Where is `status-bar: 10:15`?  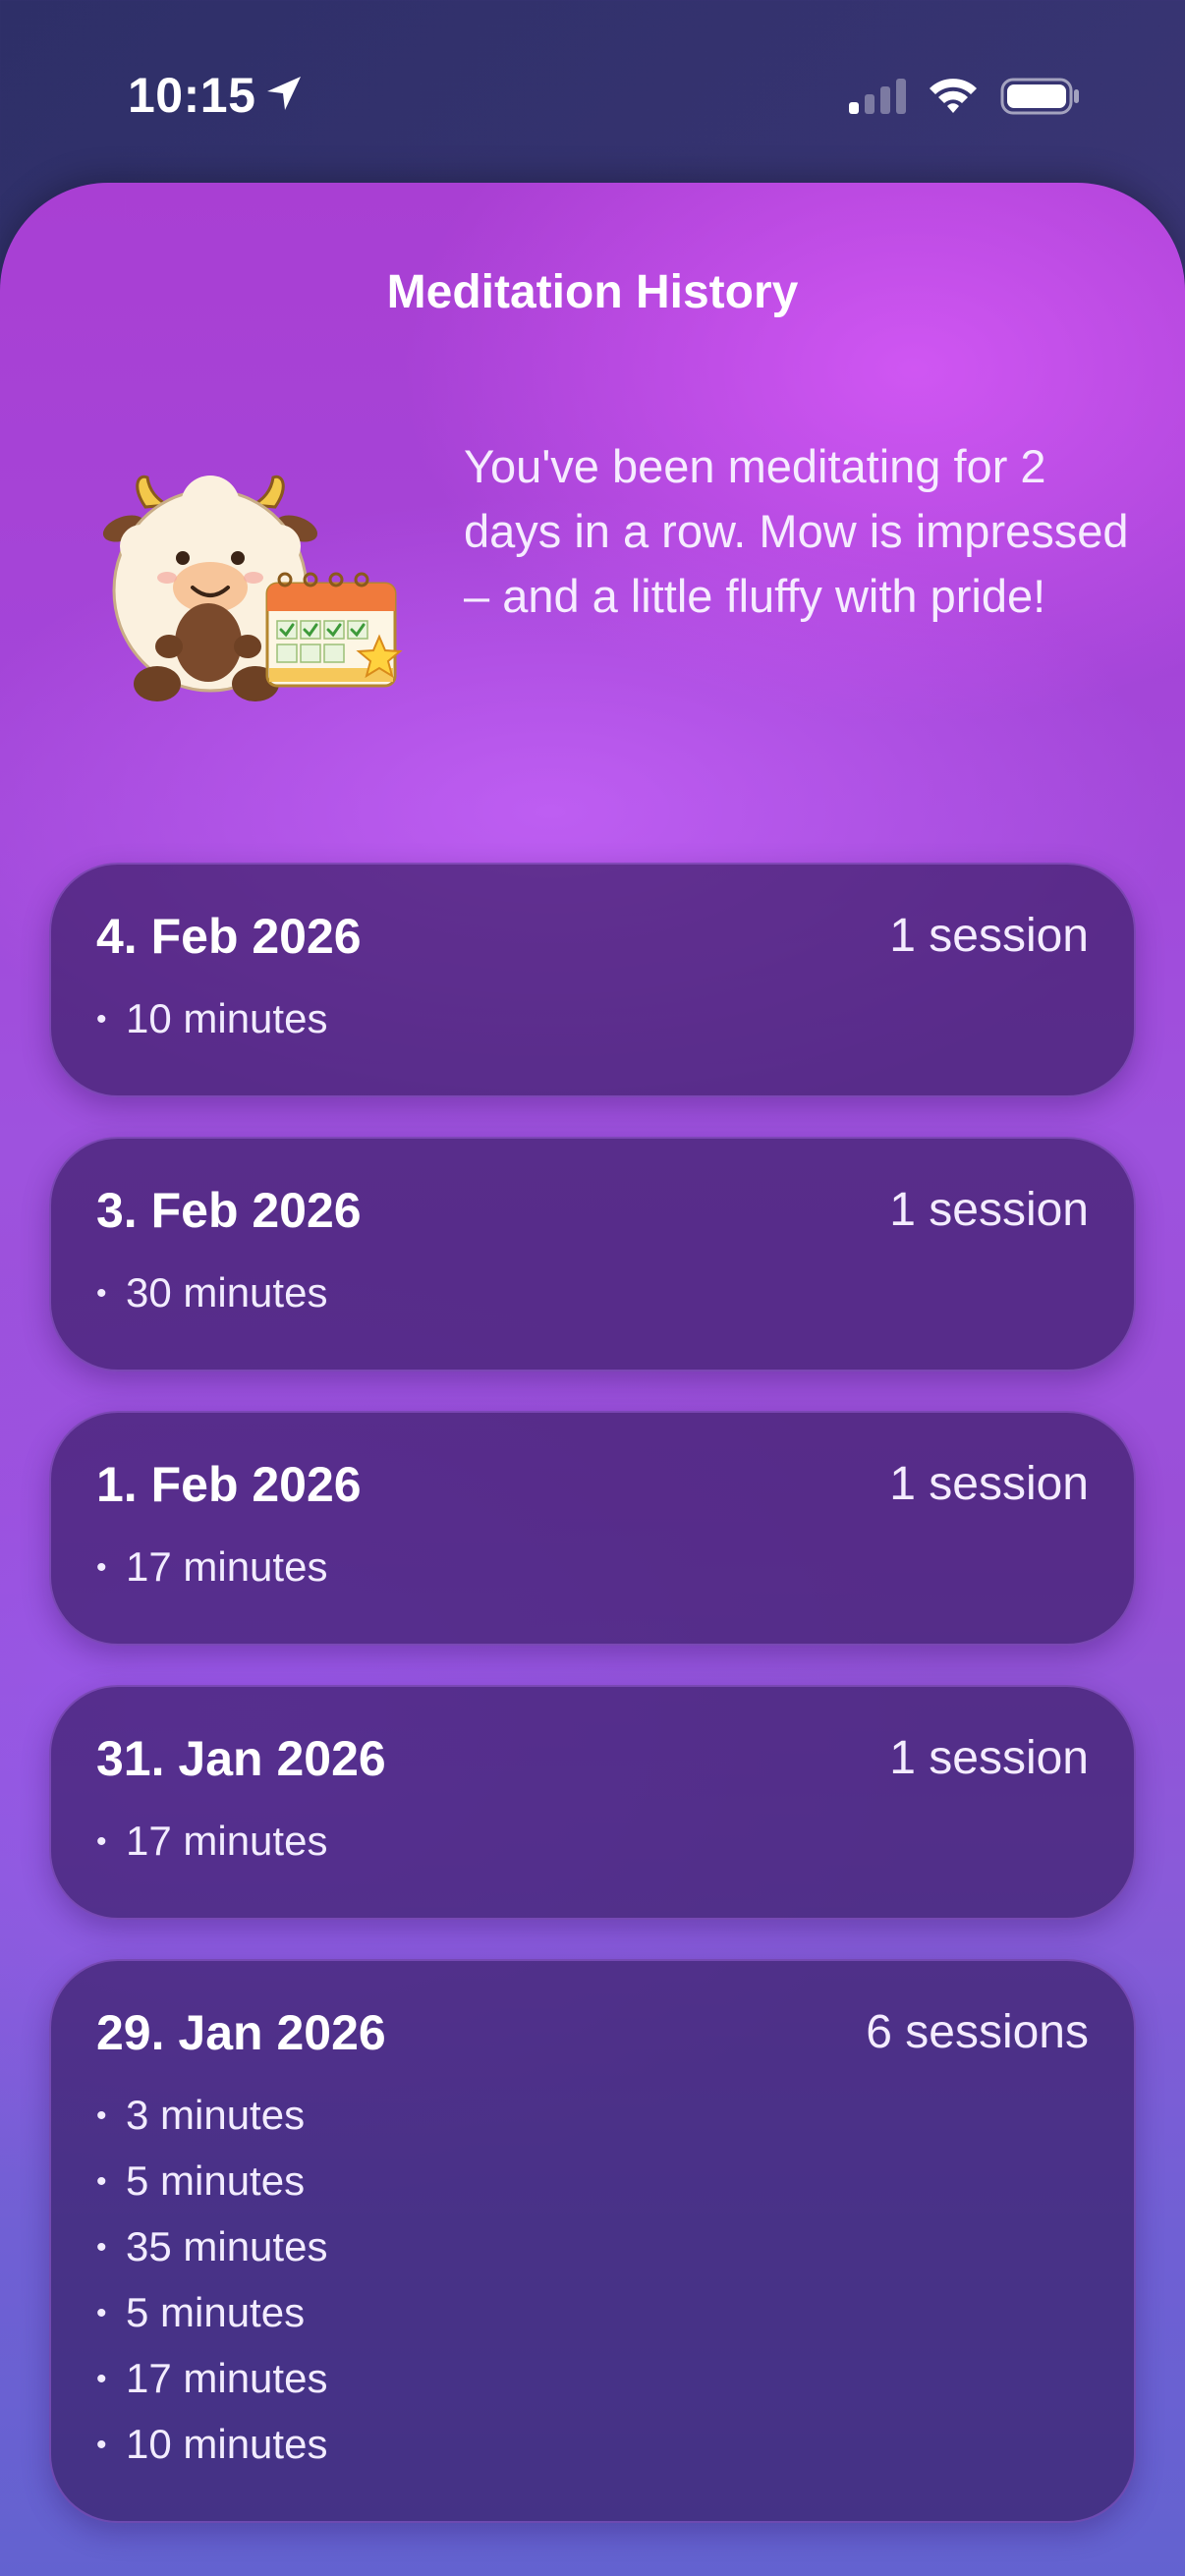 status-bar: 10:15 is located at coordinates (592, 88).